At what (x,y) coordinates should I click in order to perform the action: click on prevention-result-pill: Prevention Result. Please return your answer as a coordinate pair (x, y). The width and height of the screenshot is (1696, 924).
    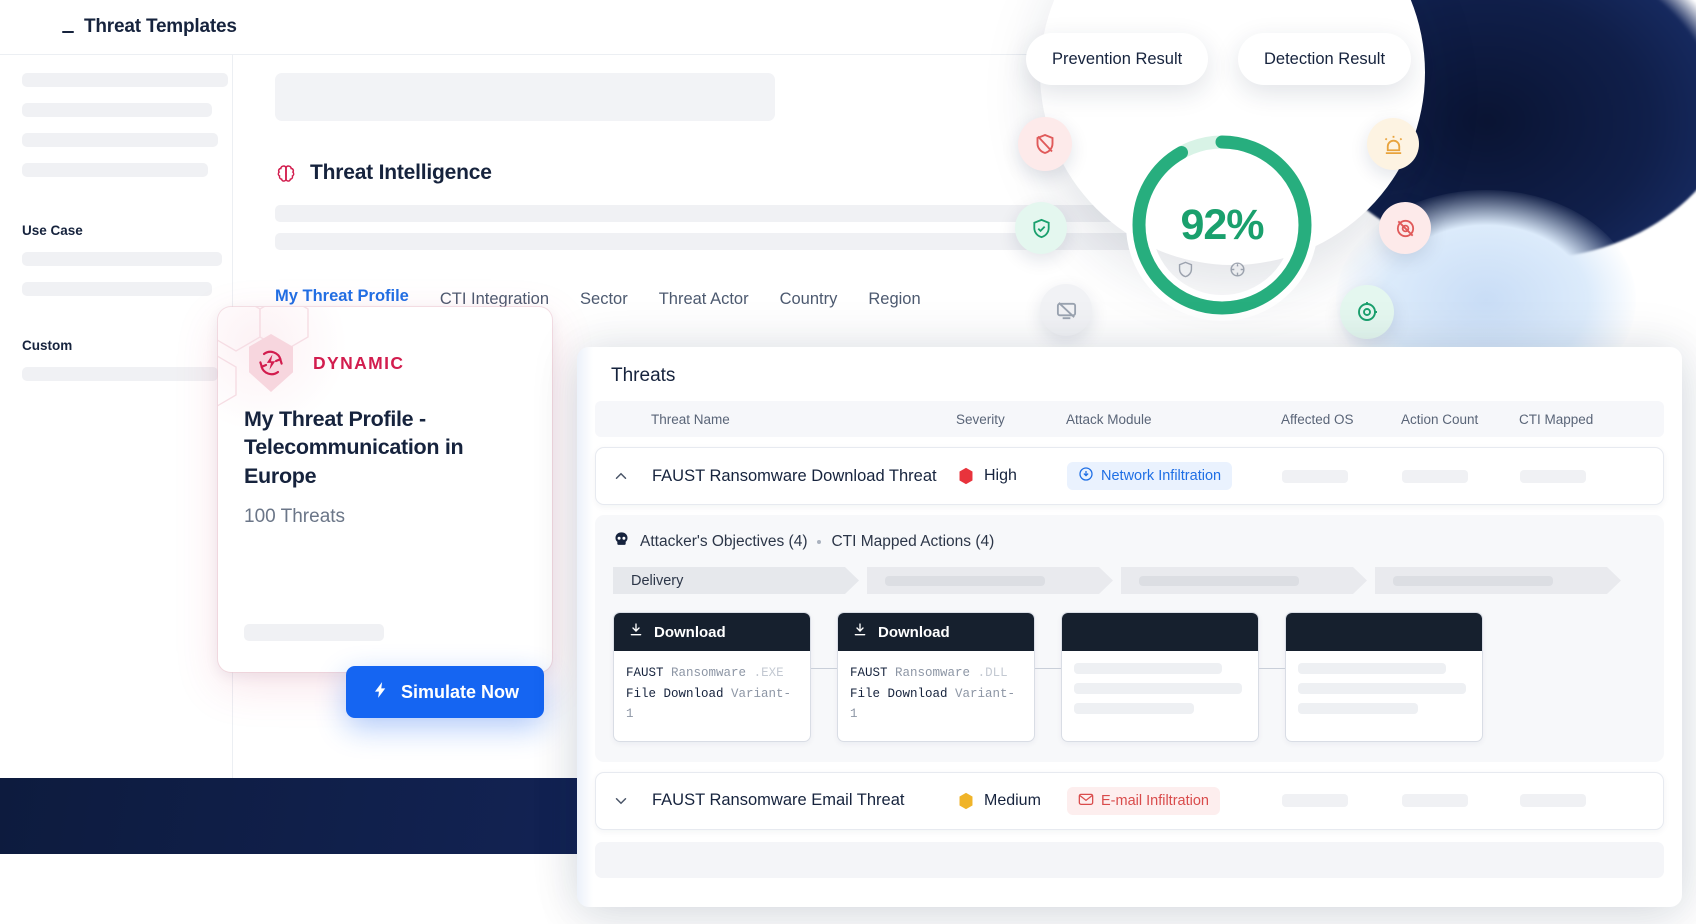
    Looking at the image, I should click on (1117, 59).